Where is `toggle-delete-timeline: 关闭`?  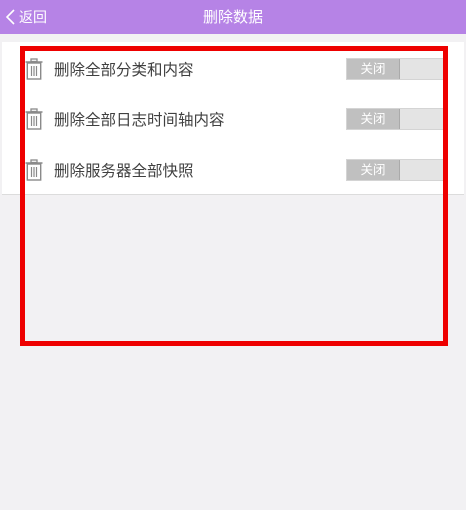 toggle-delete-timeline: 关闭 is located at coordinates (395, 119).